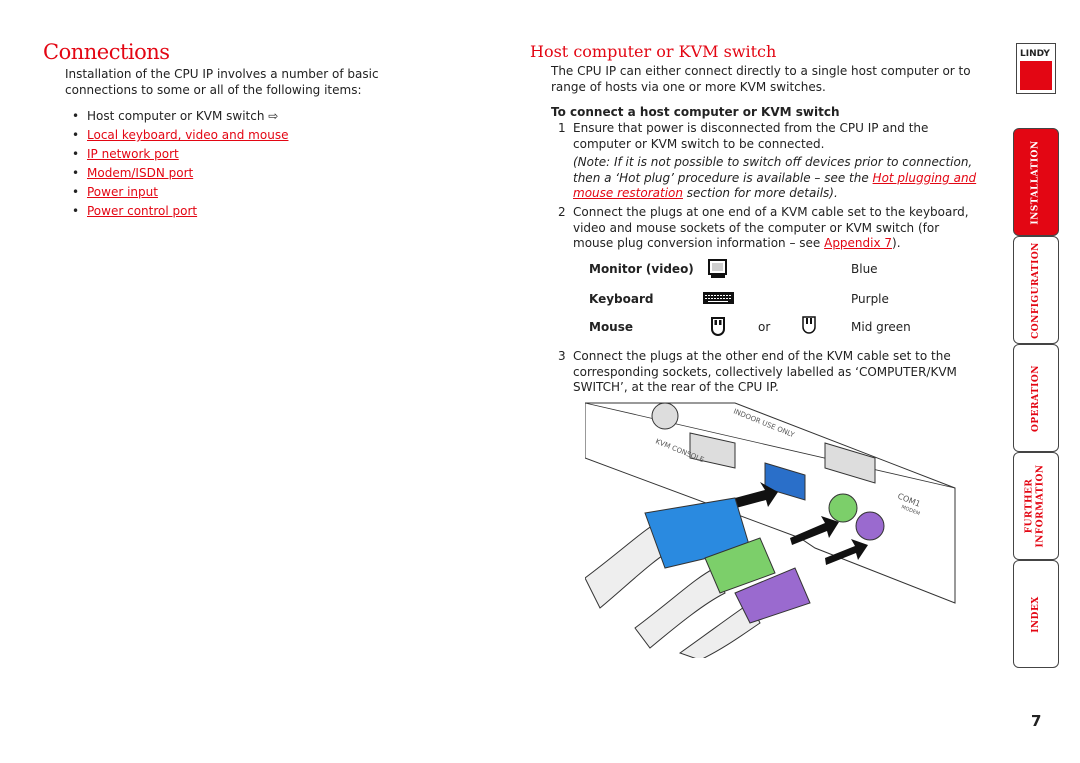 The height and width of the screenshot is (763, 1080). I want to click on list-item: Host computer or KVM switch ⇨, so click(180, 118).